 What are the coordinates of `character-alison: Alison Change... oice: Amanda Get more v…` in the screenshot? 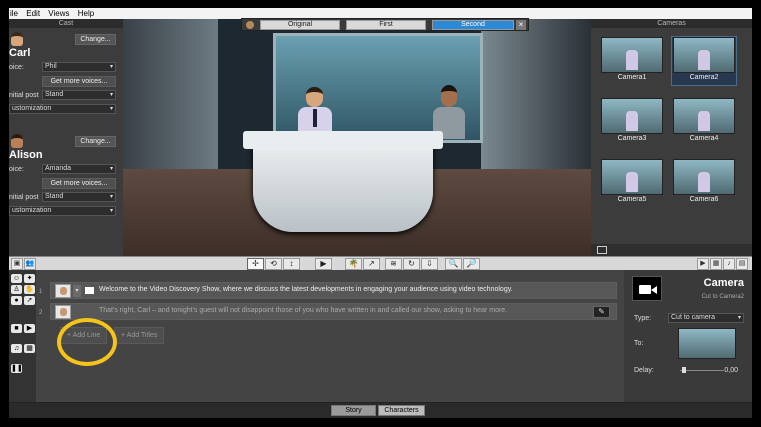 It's located at (66, 181).